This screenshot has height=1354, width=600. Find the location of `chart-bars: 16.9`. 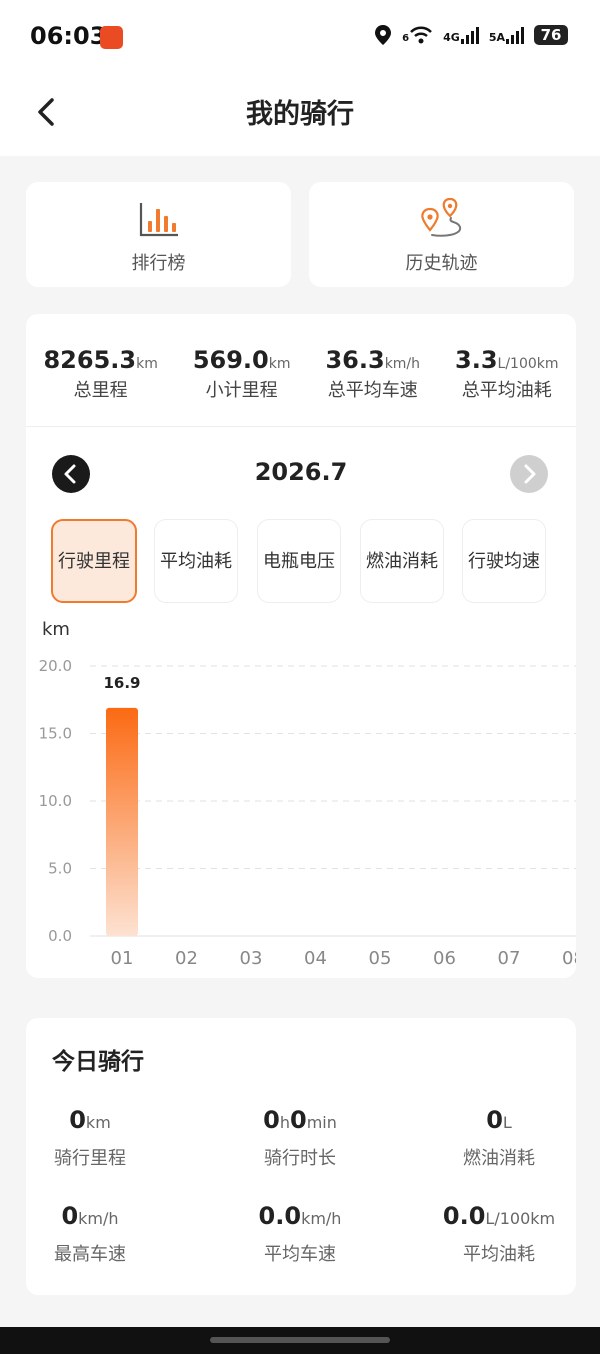

chart-bars: 16.9 is located at coordinates (122, 805).